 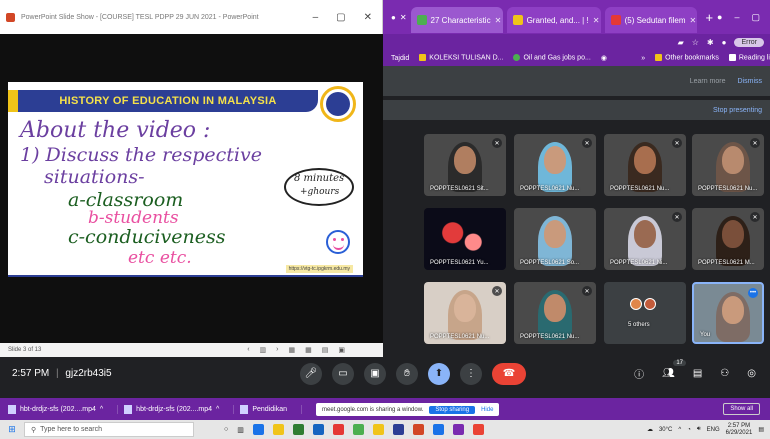 I want to click on bookmark-other: Other bookmarks, so click(x=687, y=58).